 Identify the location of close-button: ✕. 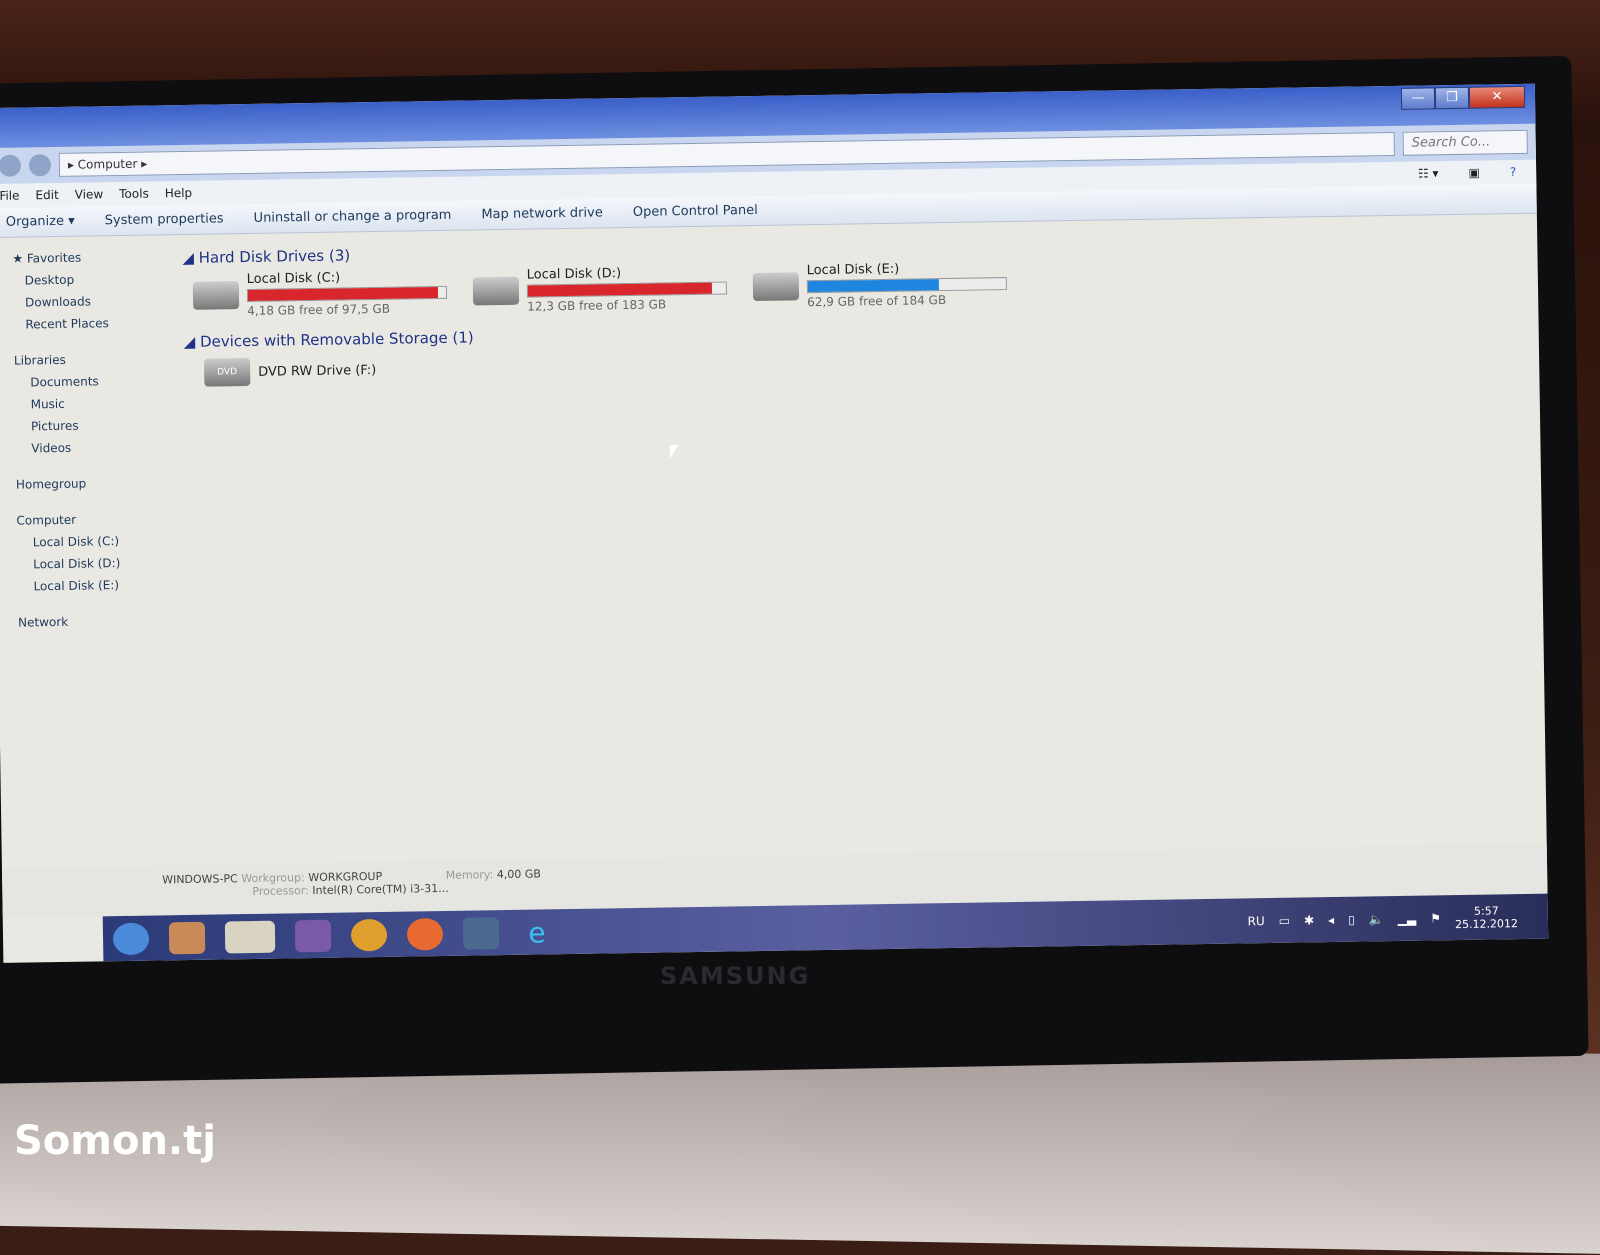
(1497, 97).